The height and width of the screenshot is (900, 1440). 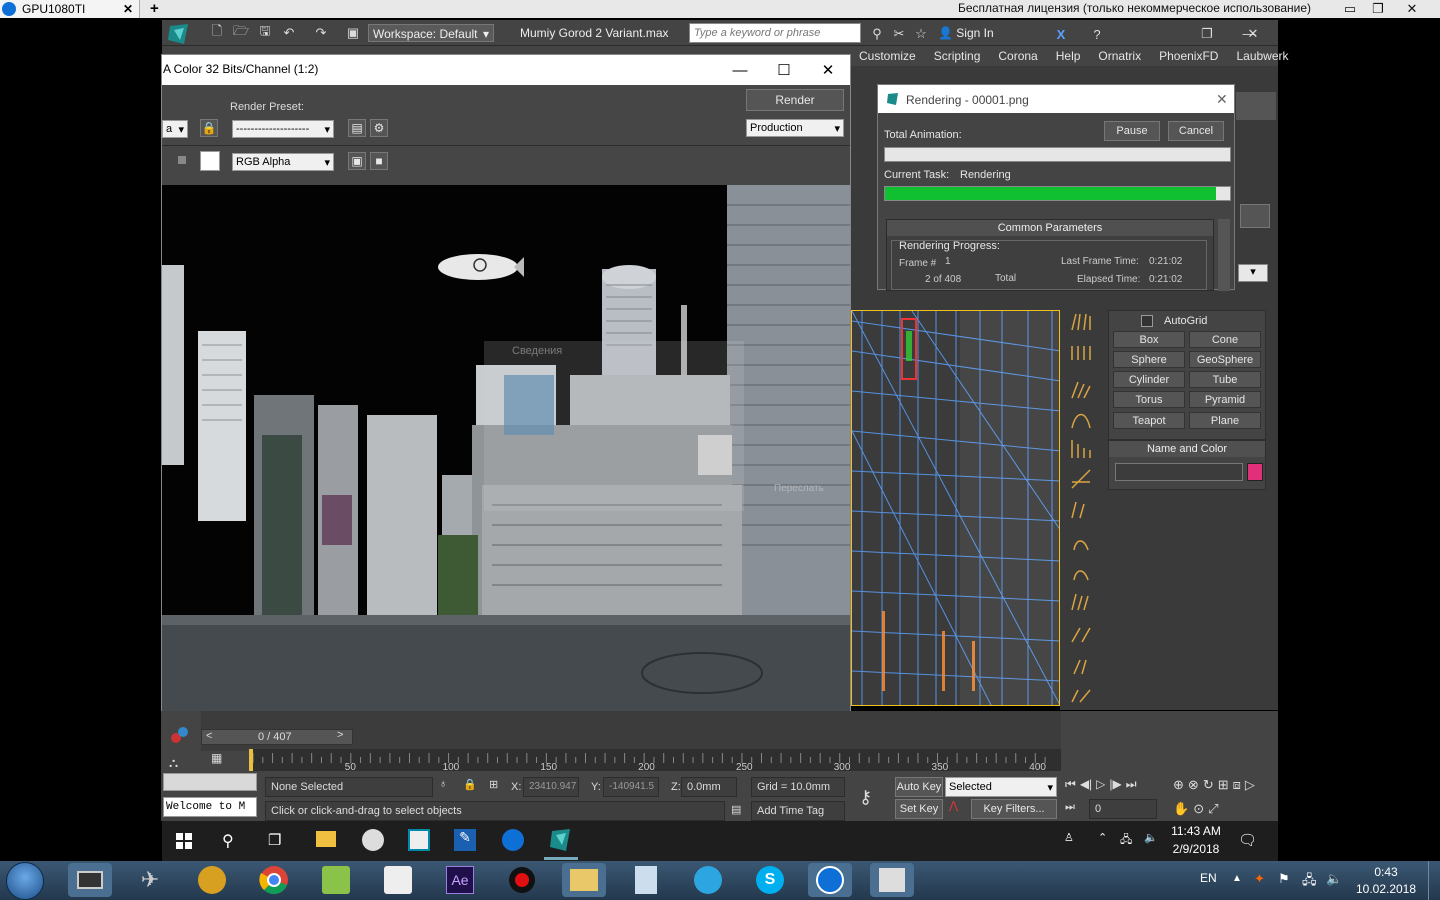 I want to click on search-input: Type a keyword or phrase, so click(x=775, y=33).